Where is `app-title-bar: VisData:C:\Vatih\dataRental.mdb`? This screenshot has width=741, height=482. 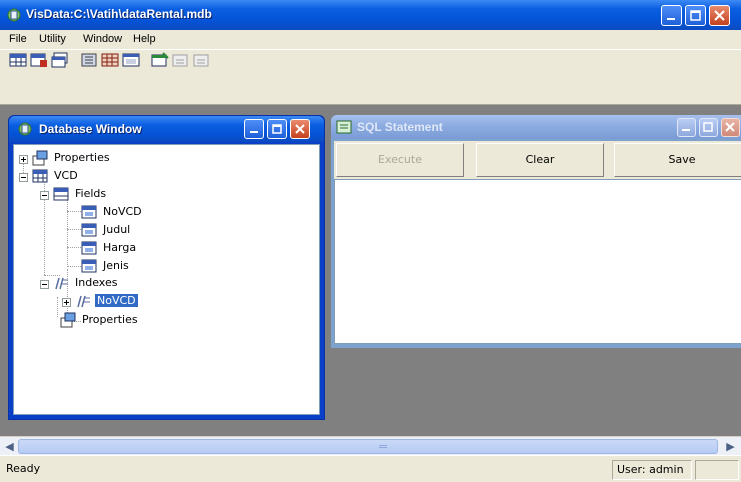
app-title-bar: VisData:C:\Vatih\dataRental.mdb is located at coordinates (370, 15).